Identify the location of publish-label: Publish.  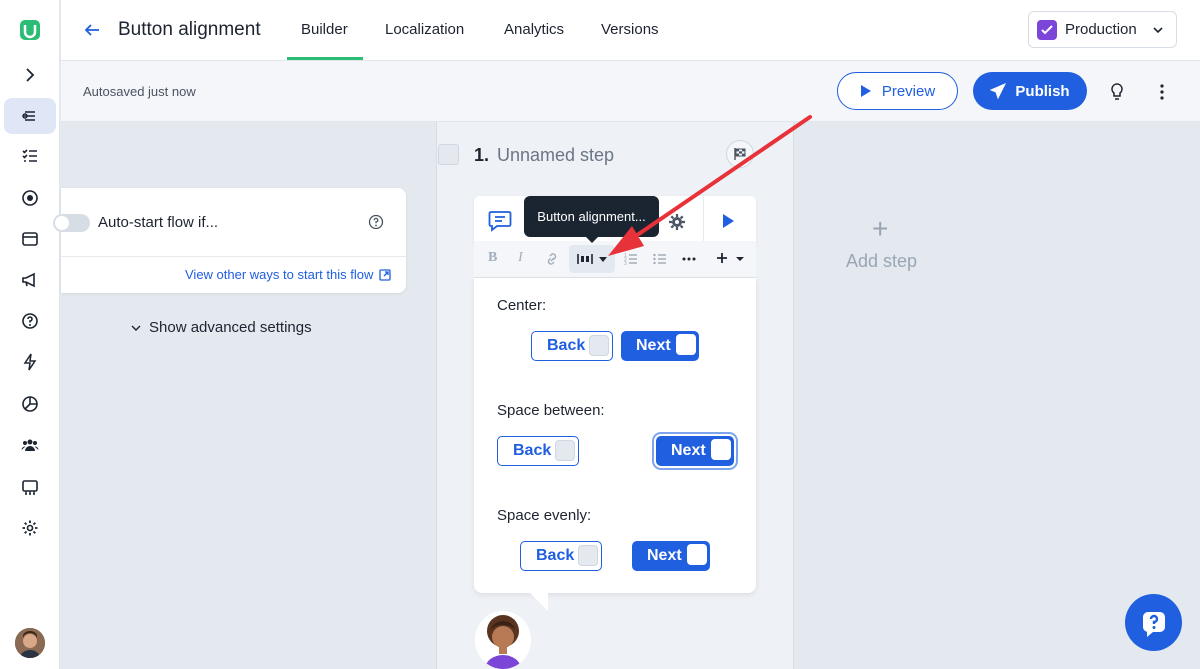
(1042, 91).